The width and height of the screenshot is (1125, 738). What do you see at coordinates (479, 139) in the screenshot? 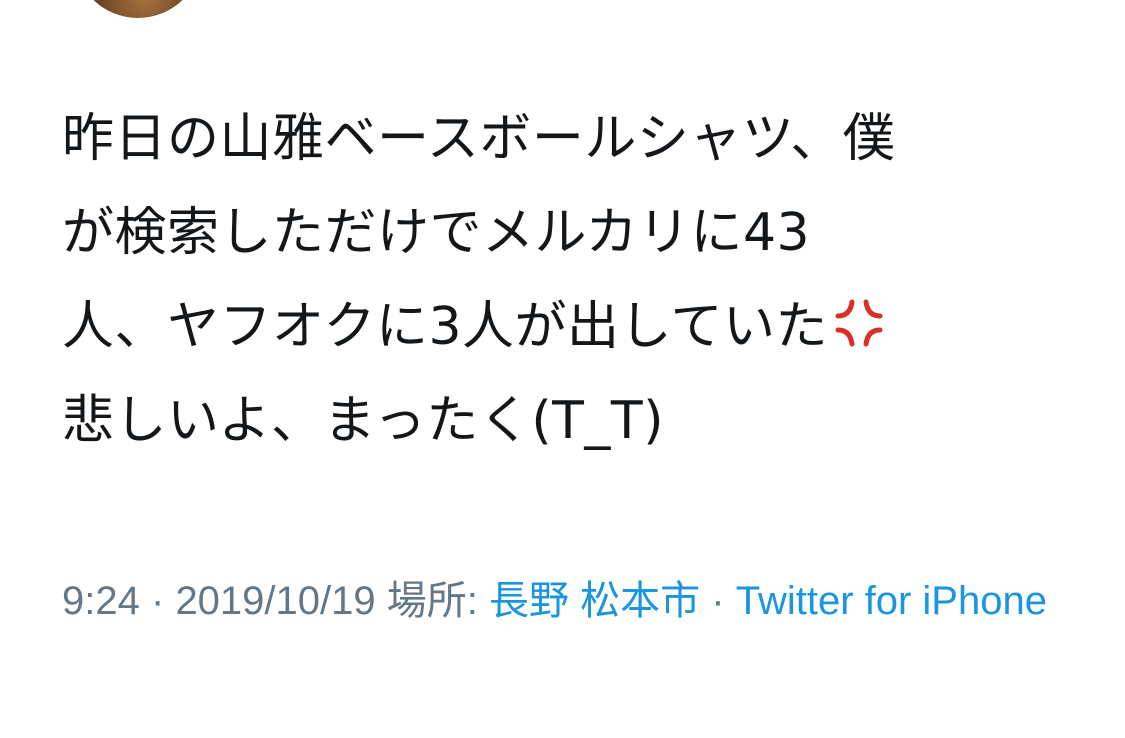
I see `tweet-line: 昨日の山雅ベースボールシャツ、僕` at bounding box center [479, 139].